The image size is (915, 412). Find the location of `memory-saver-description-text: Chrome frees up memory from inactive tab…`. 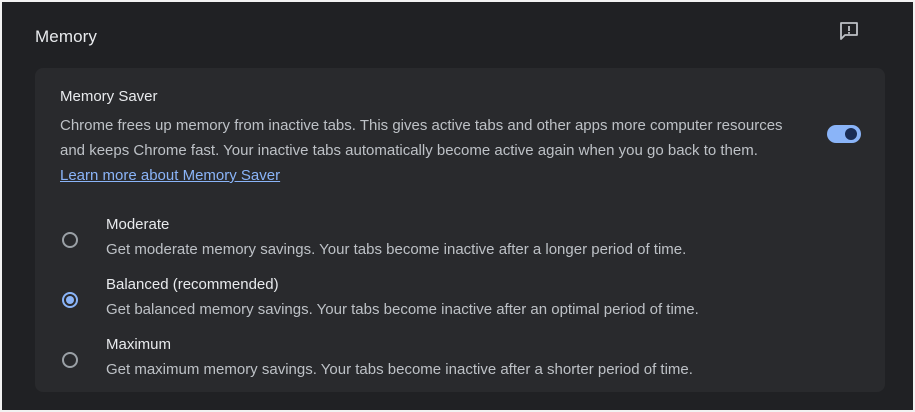

memory-saver-description-text: Chrome frees up memory from inactive tab… is located at coordinates (421, 138).